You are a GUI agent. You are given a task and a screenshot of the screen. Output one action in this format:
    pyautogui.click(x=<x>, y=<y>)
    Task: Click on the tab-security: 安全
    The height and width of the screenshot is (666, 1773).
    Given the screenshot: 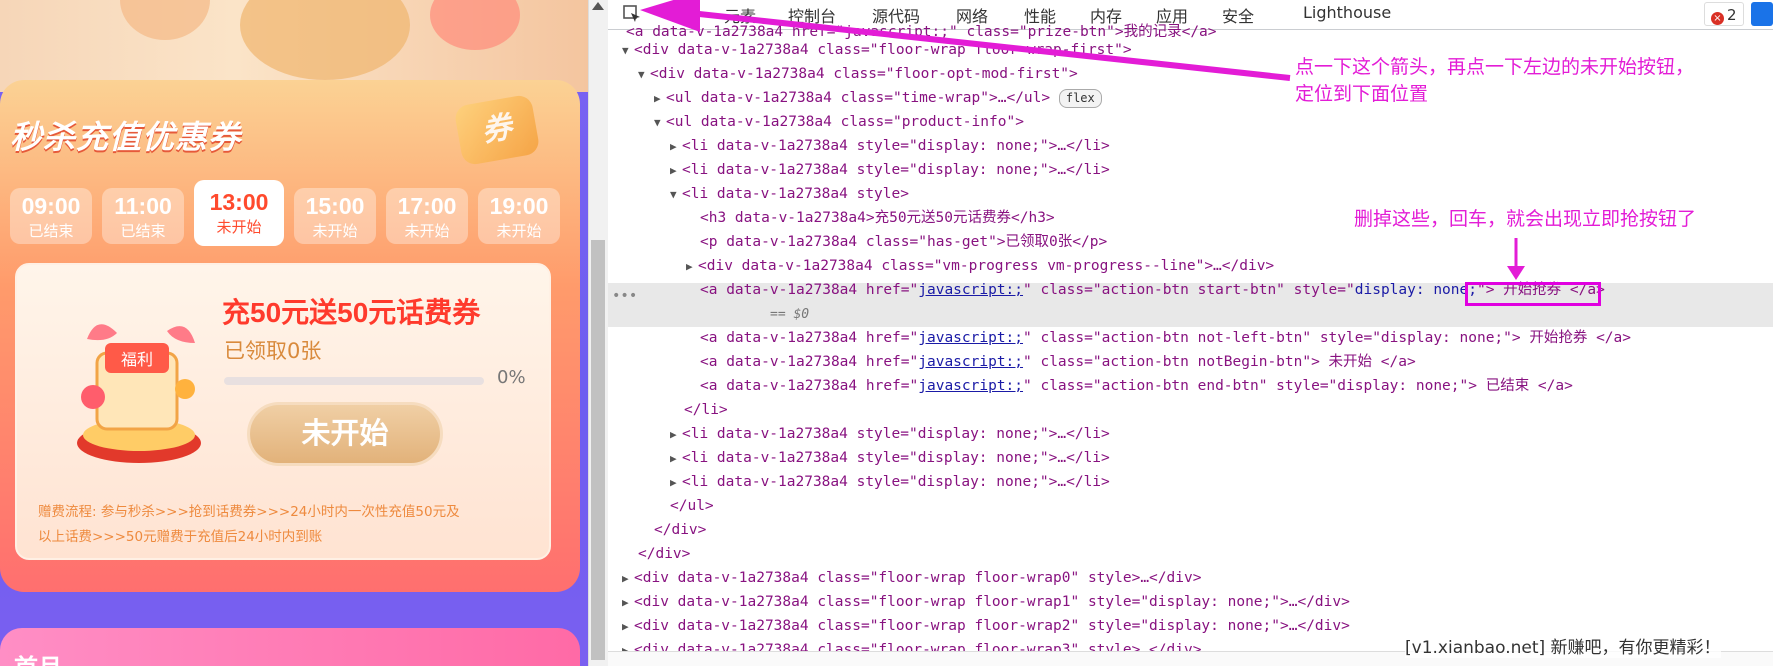 What is the action you would take?
    pyautogui.click(x=1238, y=15)
    